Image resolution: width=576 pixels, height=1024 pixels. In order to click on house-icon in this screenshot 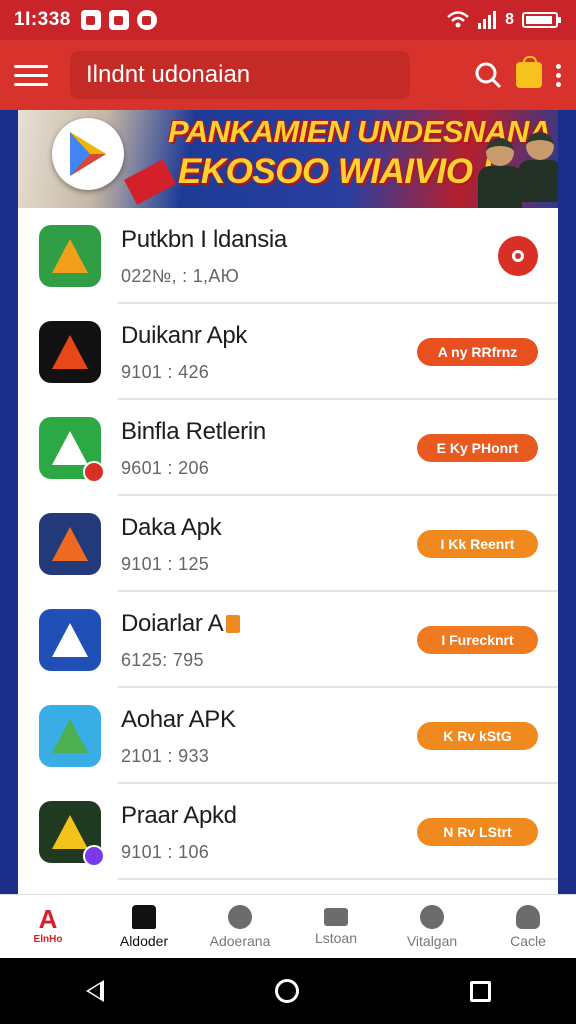, I will do `click(144, 916)`.